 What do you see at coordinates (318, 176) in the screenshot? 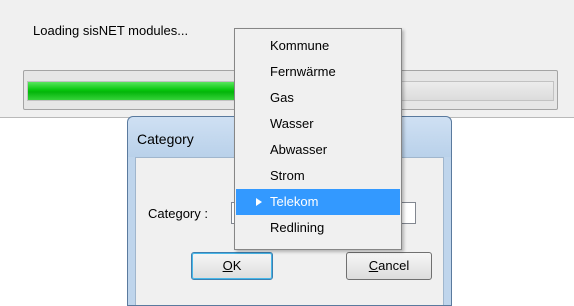
I see `dropdown-item-strom: Strom` at bounding box center [318, 176].